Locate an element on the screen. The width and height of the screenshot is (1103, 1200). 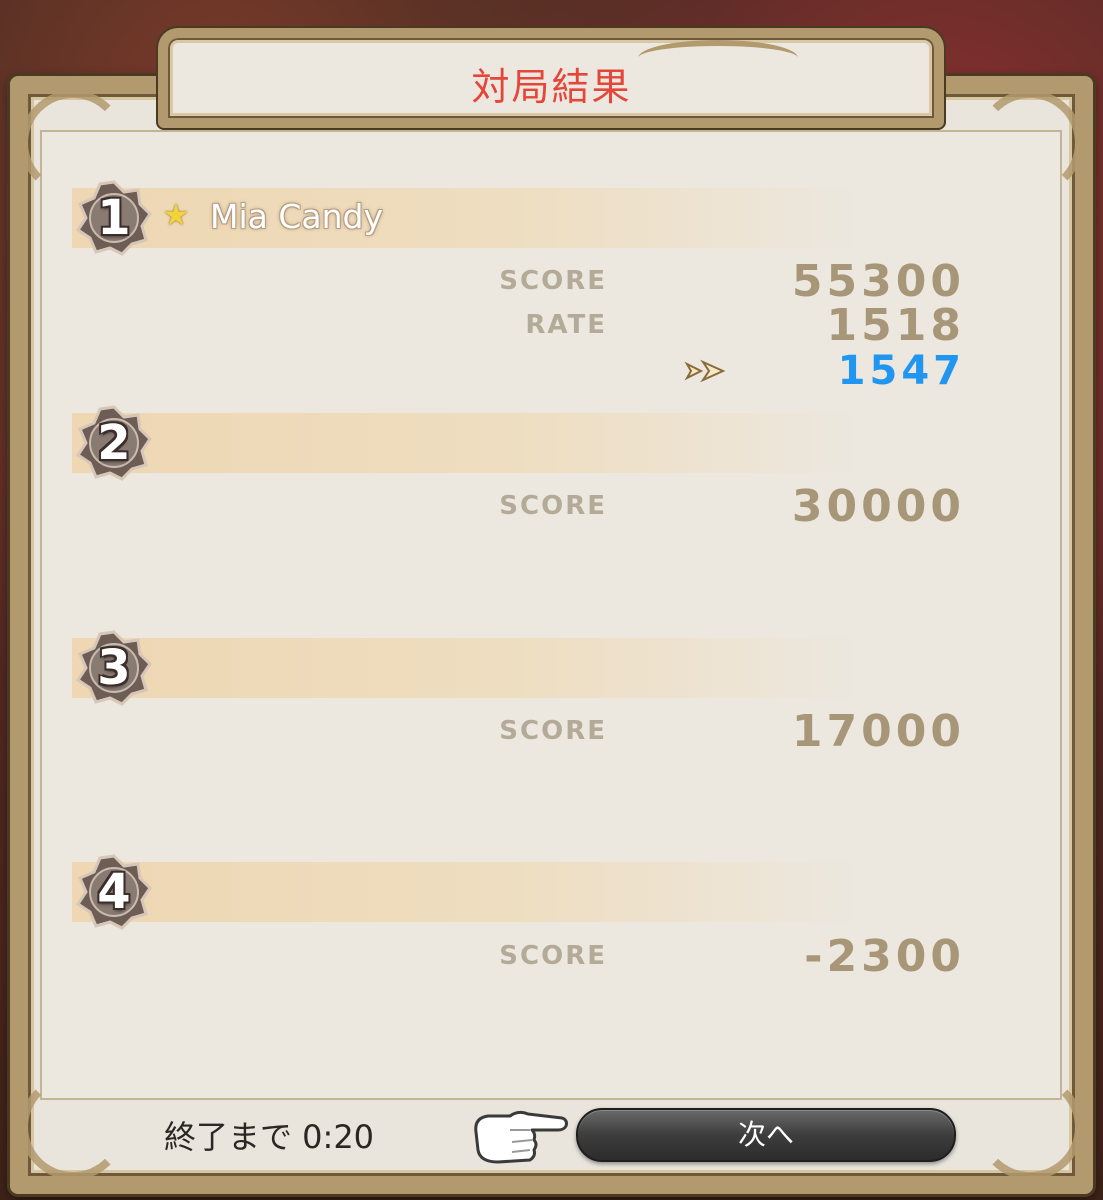
footer-bar: 終了まで 0:20 次へ is located at coordinates (551, 1133).